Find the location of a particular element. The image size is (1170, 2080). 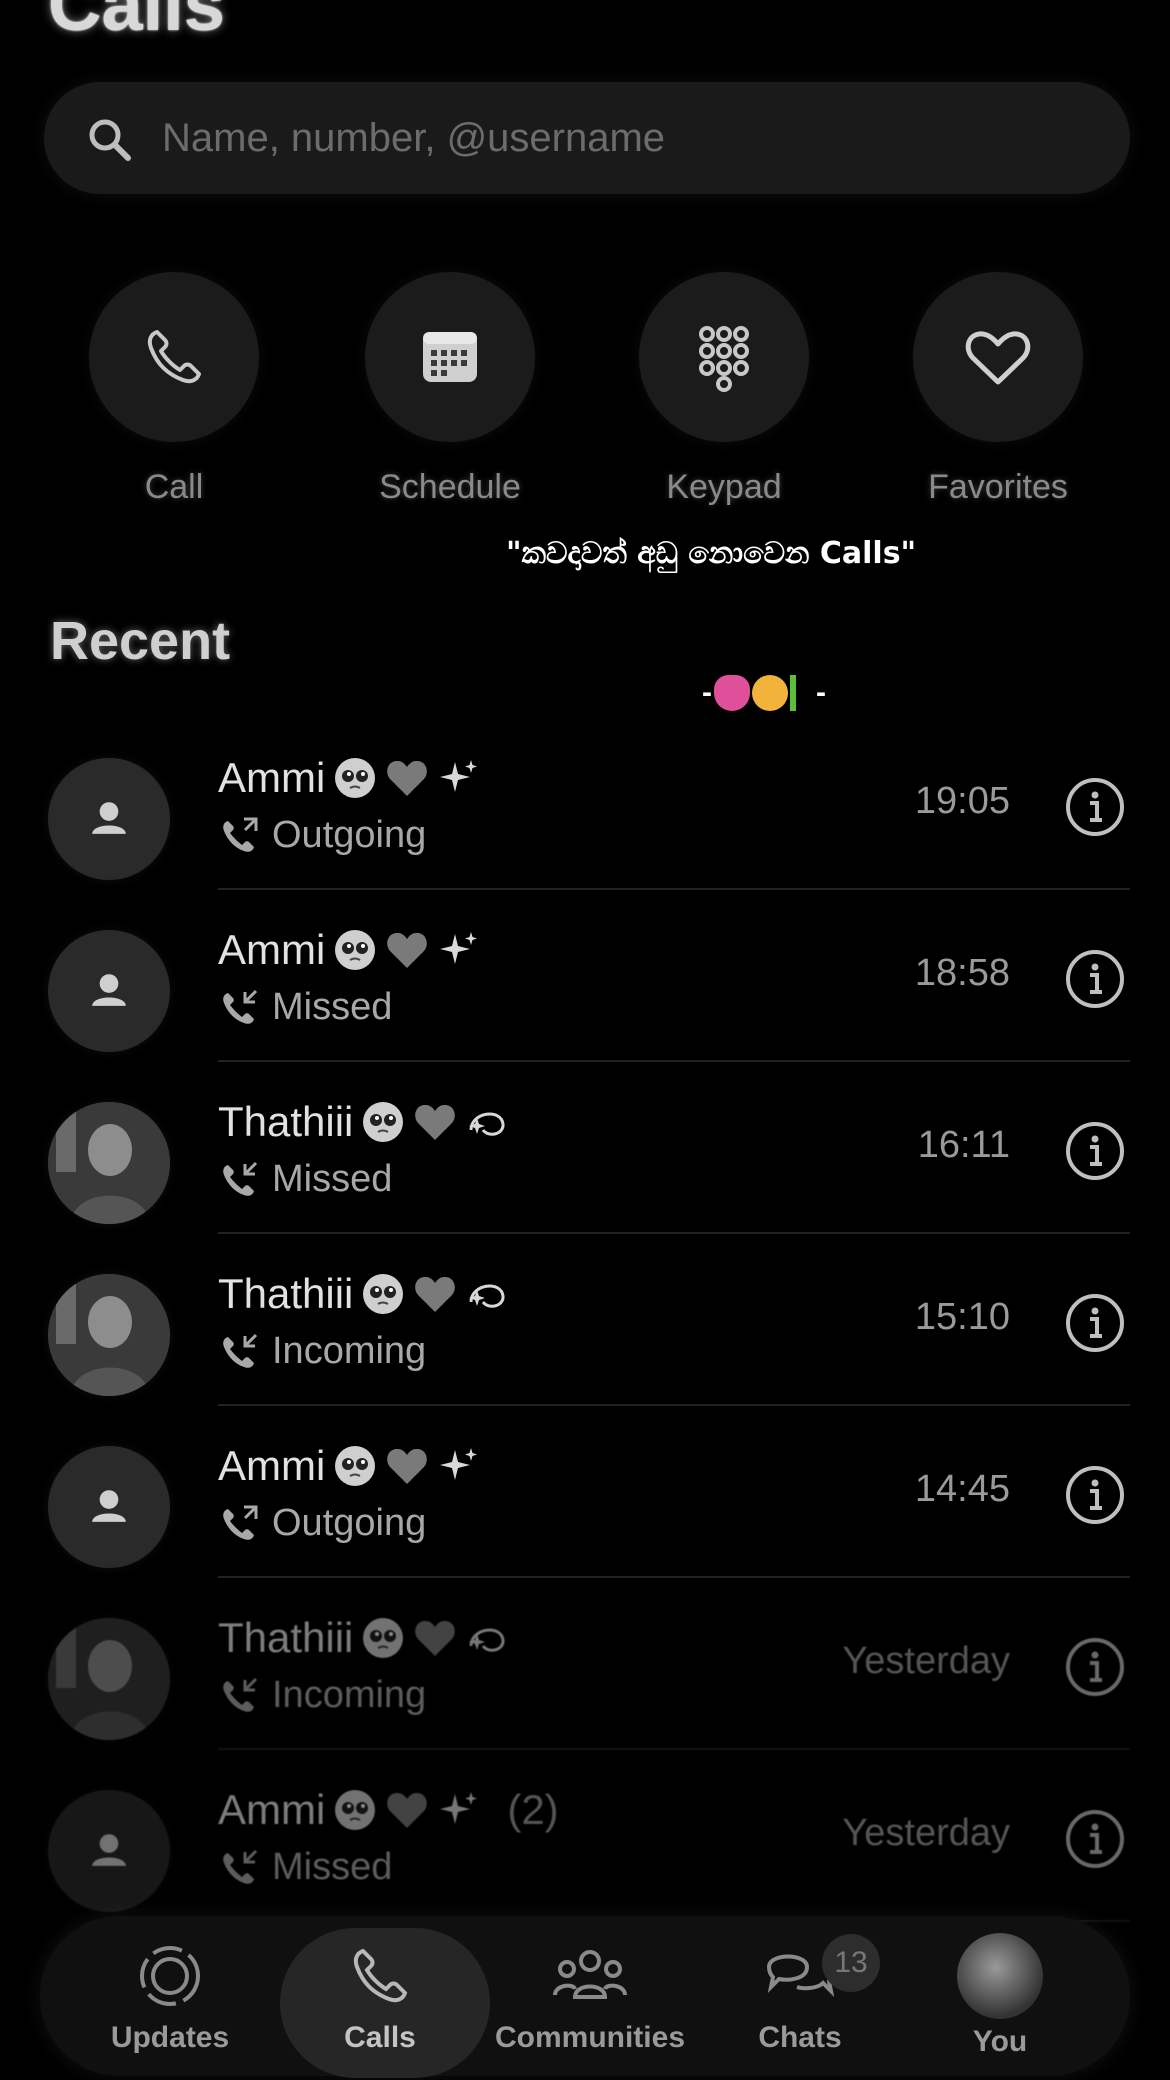

call-status-text: Outgoing is located at coordinates (349, 1523).